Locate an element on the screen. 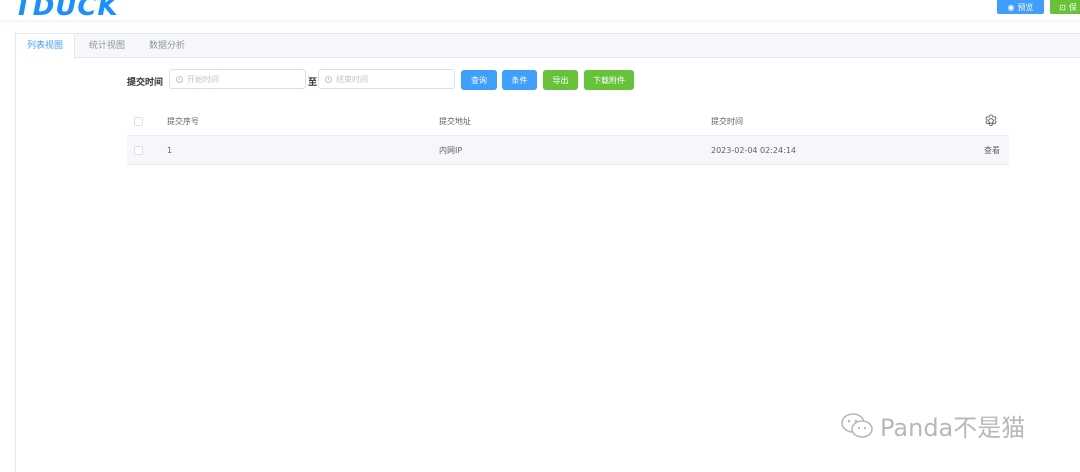 The width and height of the screenshot is (1080, 472). save-button: ⊡ 保 is located at coordinates (1065, 7).